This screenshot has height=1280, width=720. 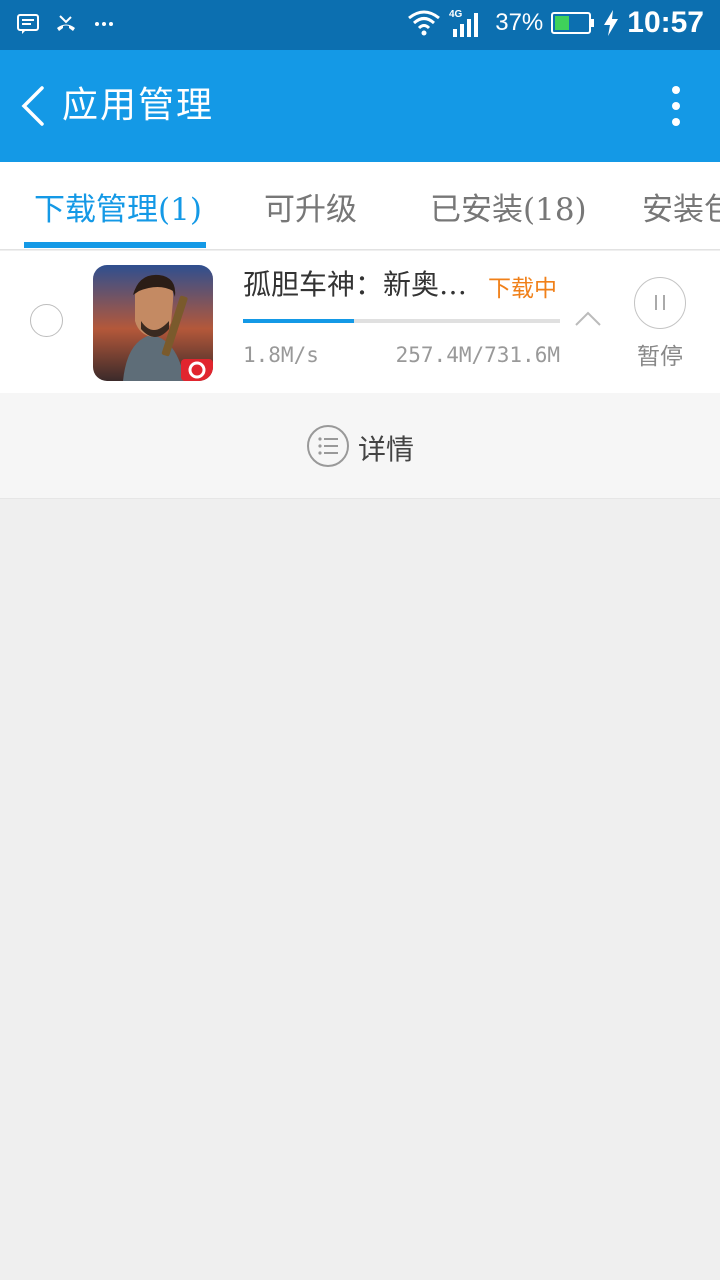 I want to click on tab-installed: 已安装(18), so click(x=508, y=206).